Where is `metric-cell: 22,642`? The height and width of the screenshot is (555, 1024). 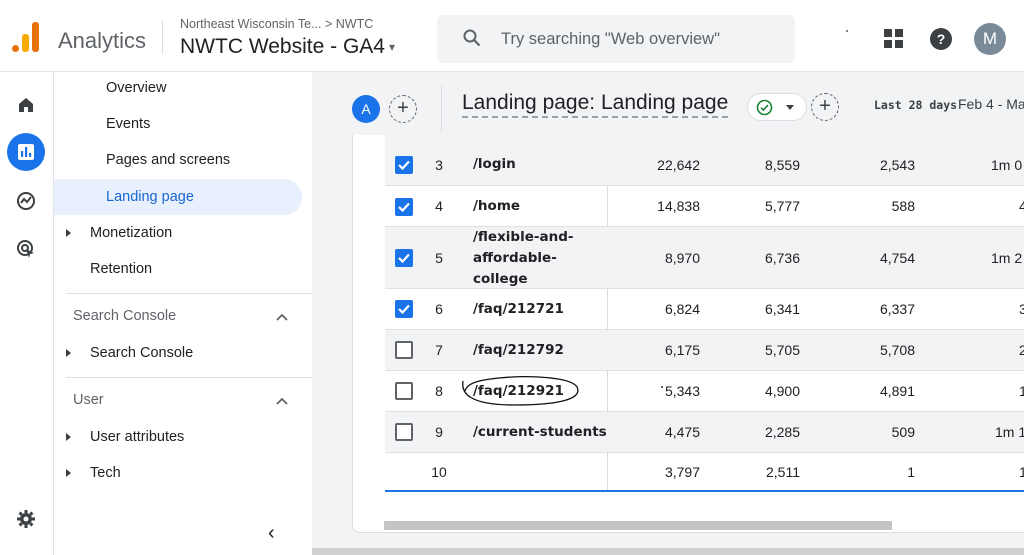
metric-cell: 22,642 is located at coordinates (678, 165).